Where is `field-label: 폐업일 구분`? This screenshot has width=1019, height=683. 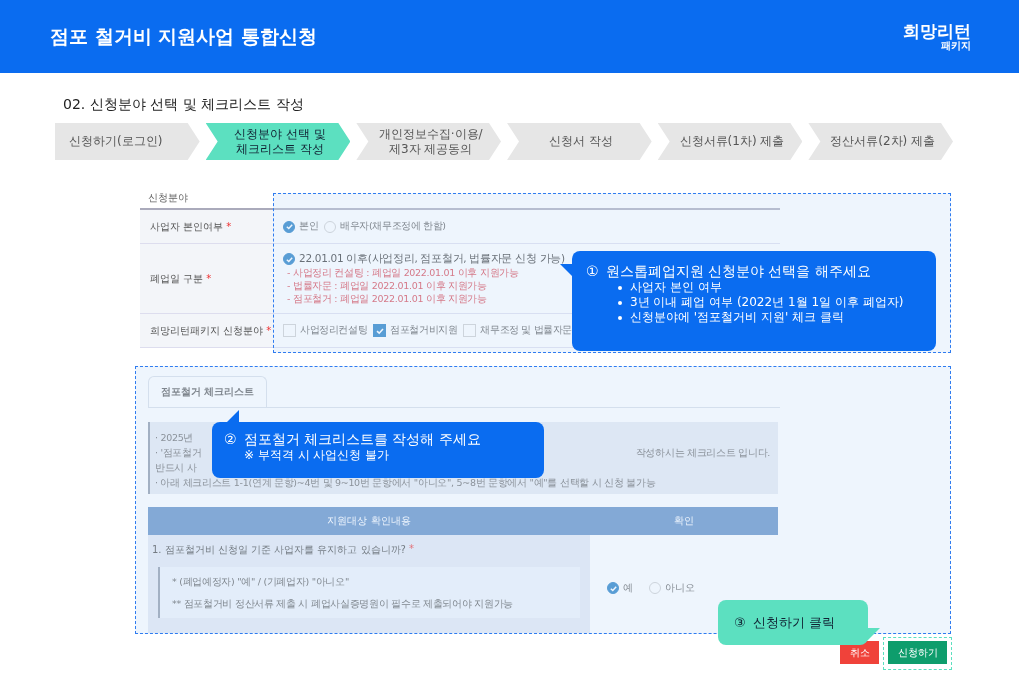 field-label: 폐업일 구분 is located at coordinates (177, 278).